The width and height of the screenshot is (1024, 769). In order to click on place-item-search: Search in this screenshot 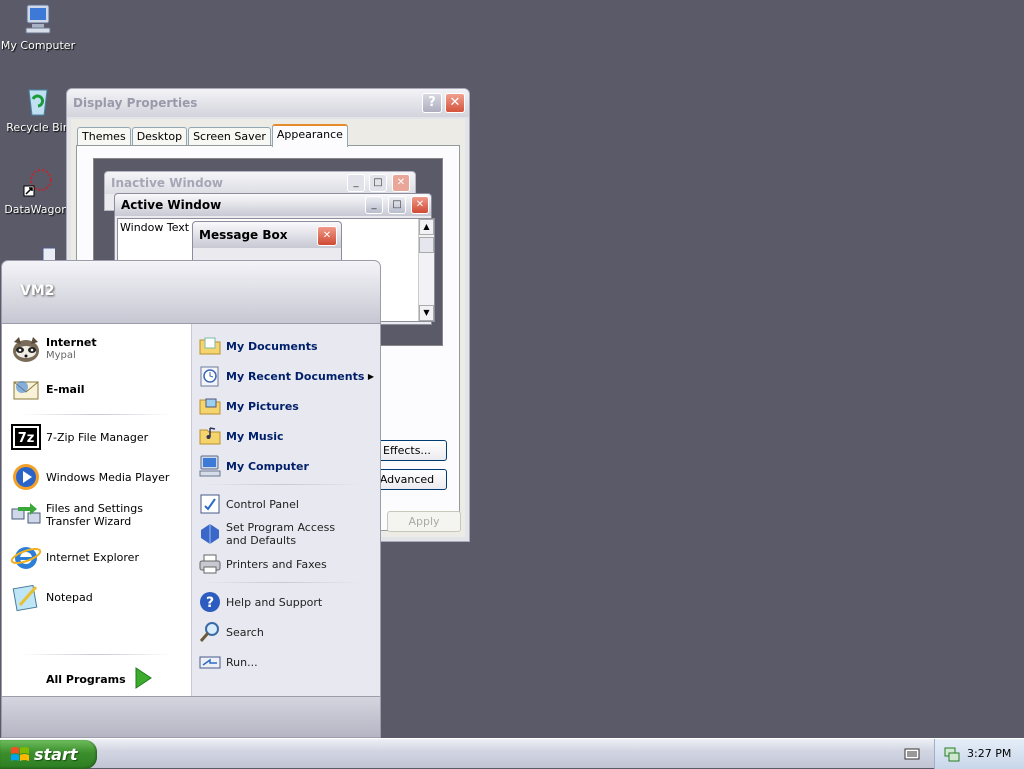, I will do `click(231, 632)`.